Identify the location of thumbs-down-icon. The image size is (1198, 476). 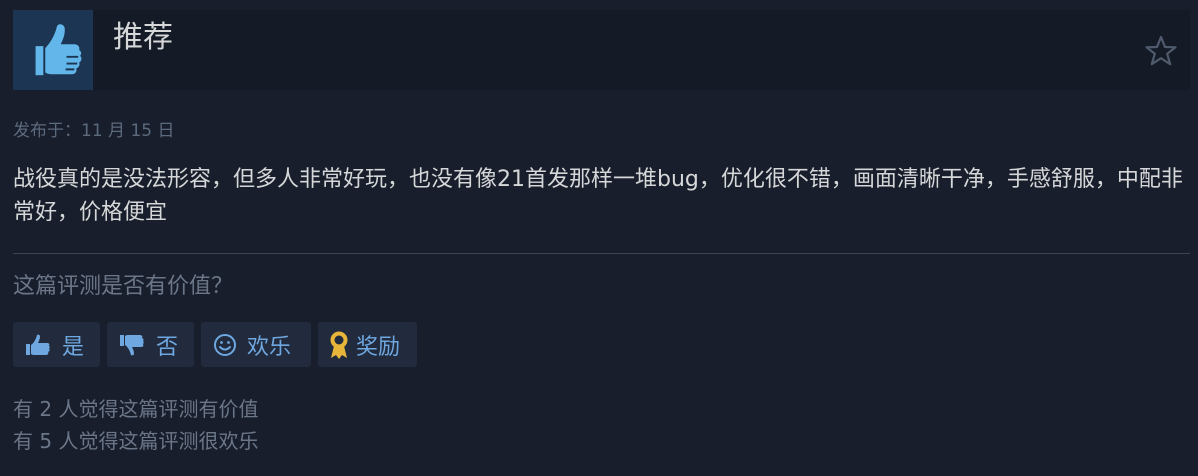
(132, 345).